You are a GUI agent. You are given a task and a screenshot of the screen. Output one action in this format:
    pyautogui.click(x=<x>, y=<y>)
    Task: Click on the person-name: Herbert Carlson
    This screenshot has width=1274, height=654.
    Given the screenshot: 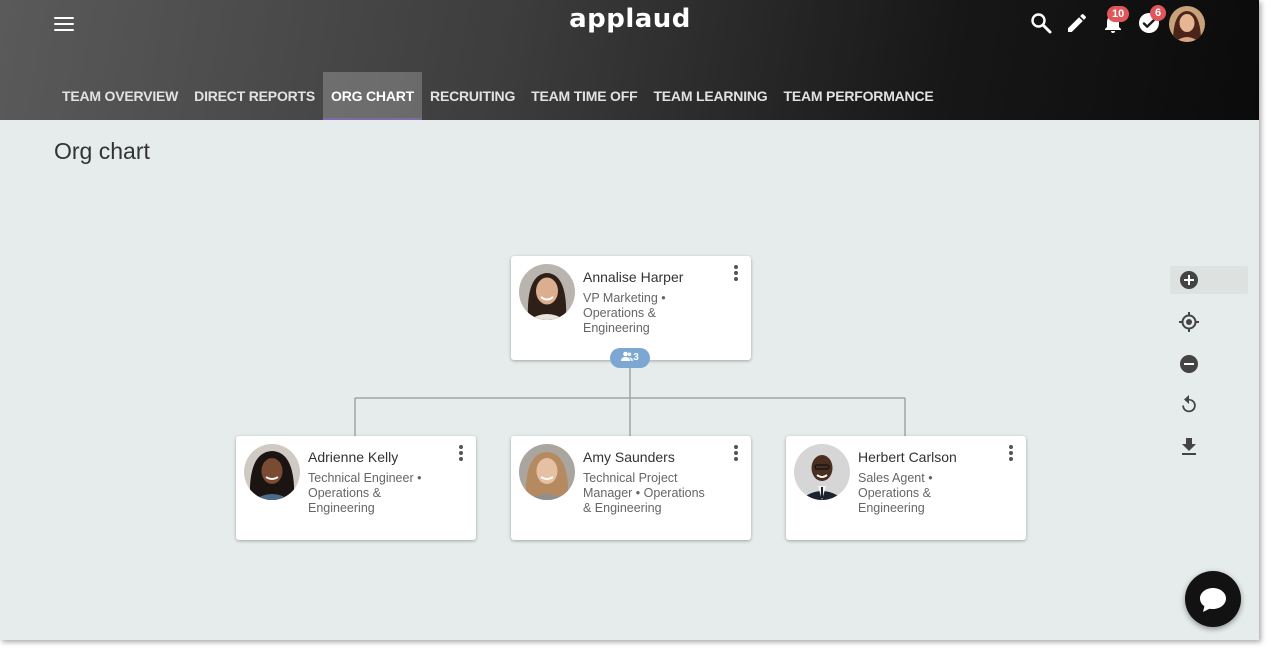 What is the action you would take?
    pyautogui.click(x=907, y=457)
    